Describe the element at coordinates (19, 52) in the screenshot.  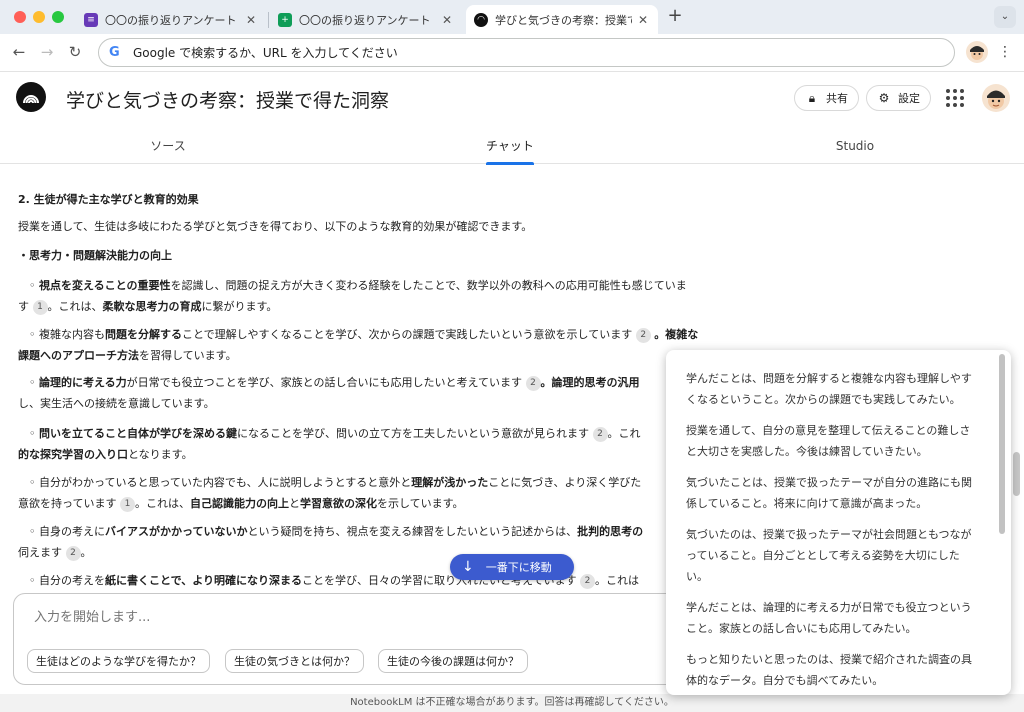
I see `back-button: ←` at that location.